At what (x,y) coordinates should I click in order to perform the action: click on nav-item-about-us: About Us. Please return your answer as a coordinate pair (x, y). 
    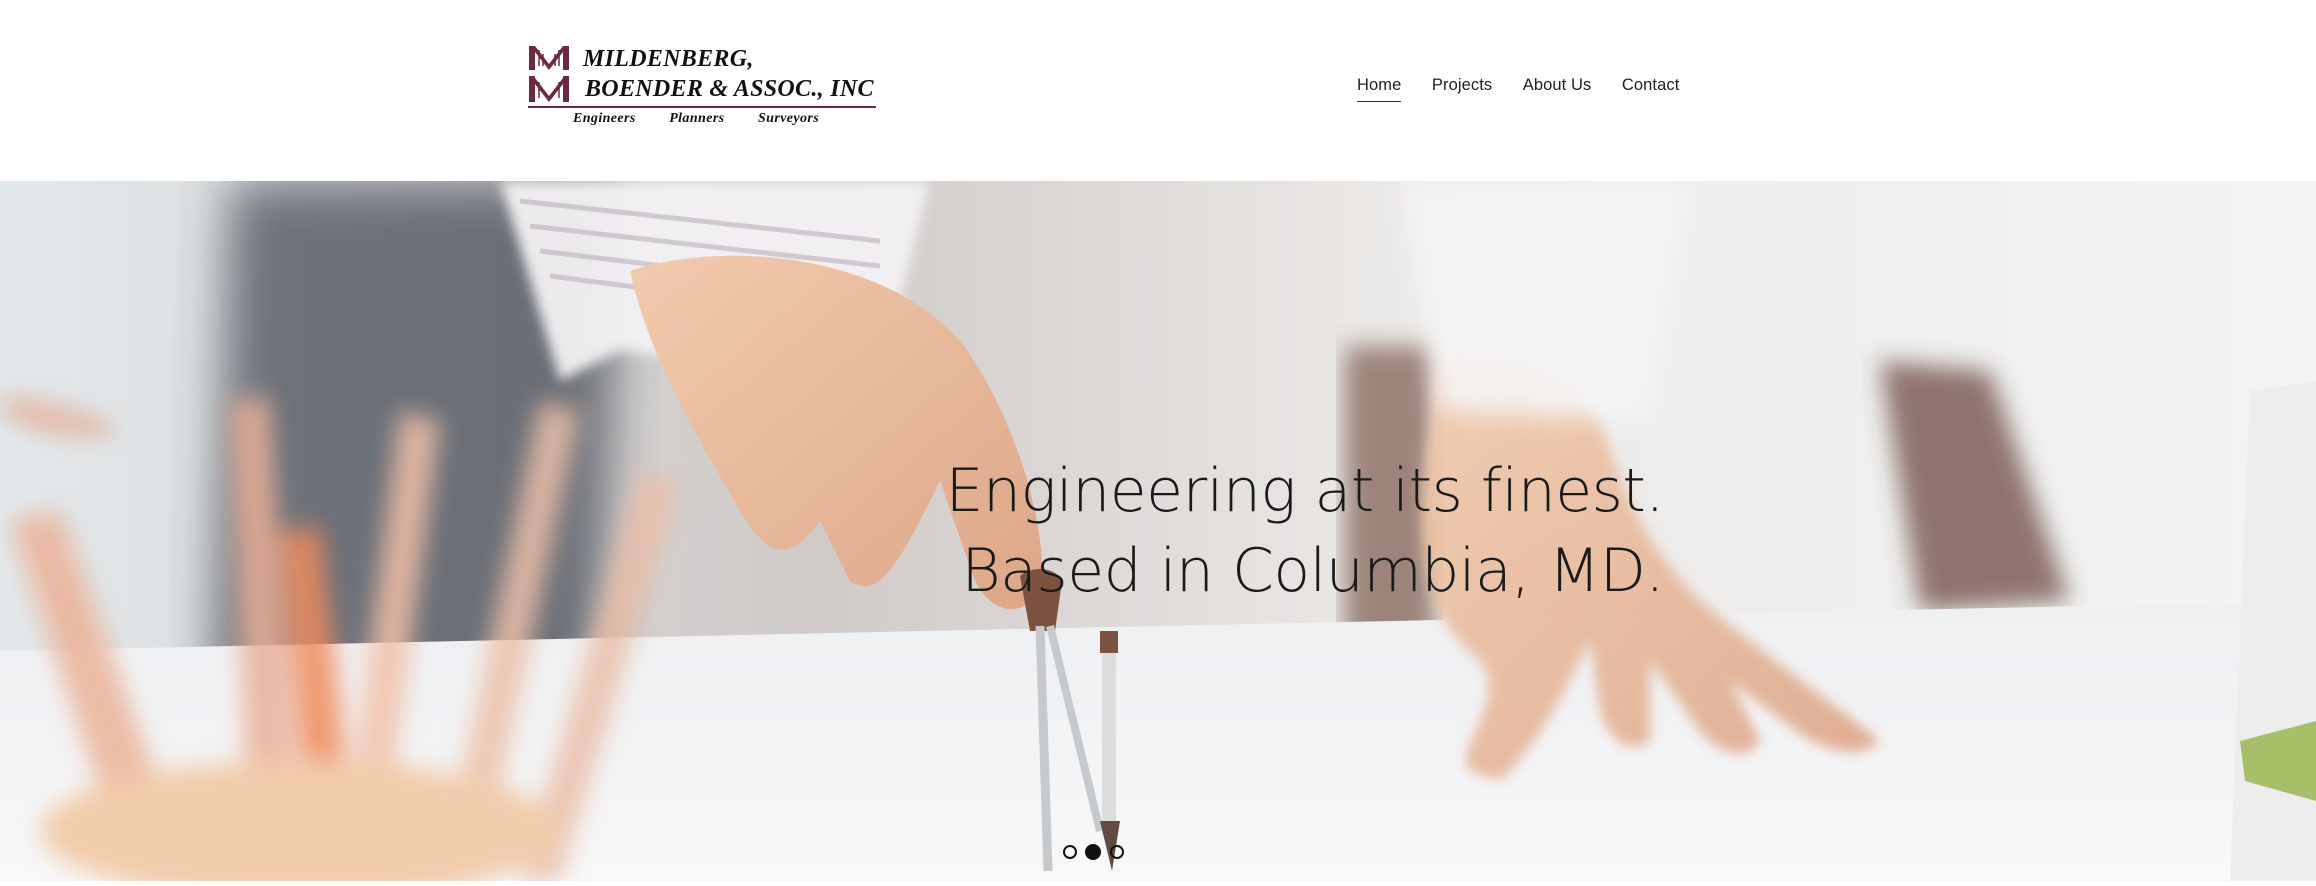
    Looking at the image, I should click on (1557, 88).